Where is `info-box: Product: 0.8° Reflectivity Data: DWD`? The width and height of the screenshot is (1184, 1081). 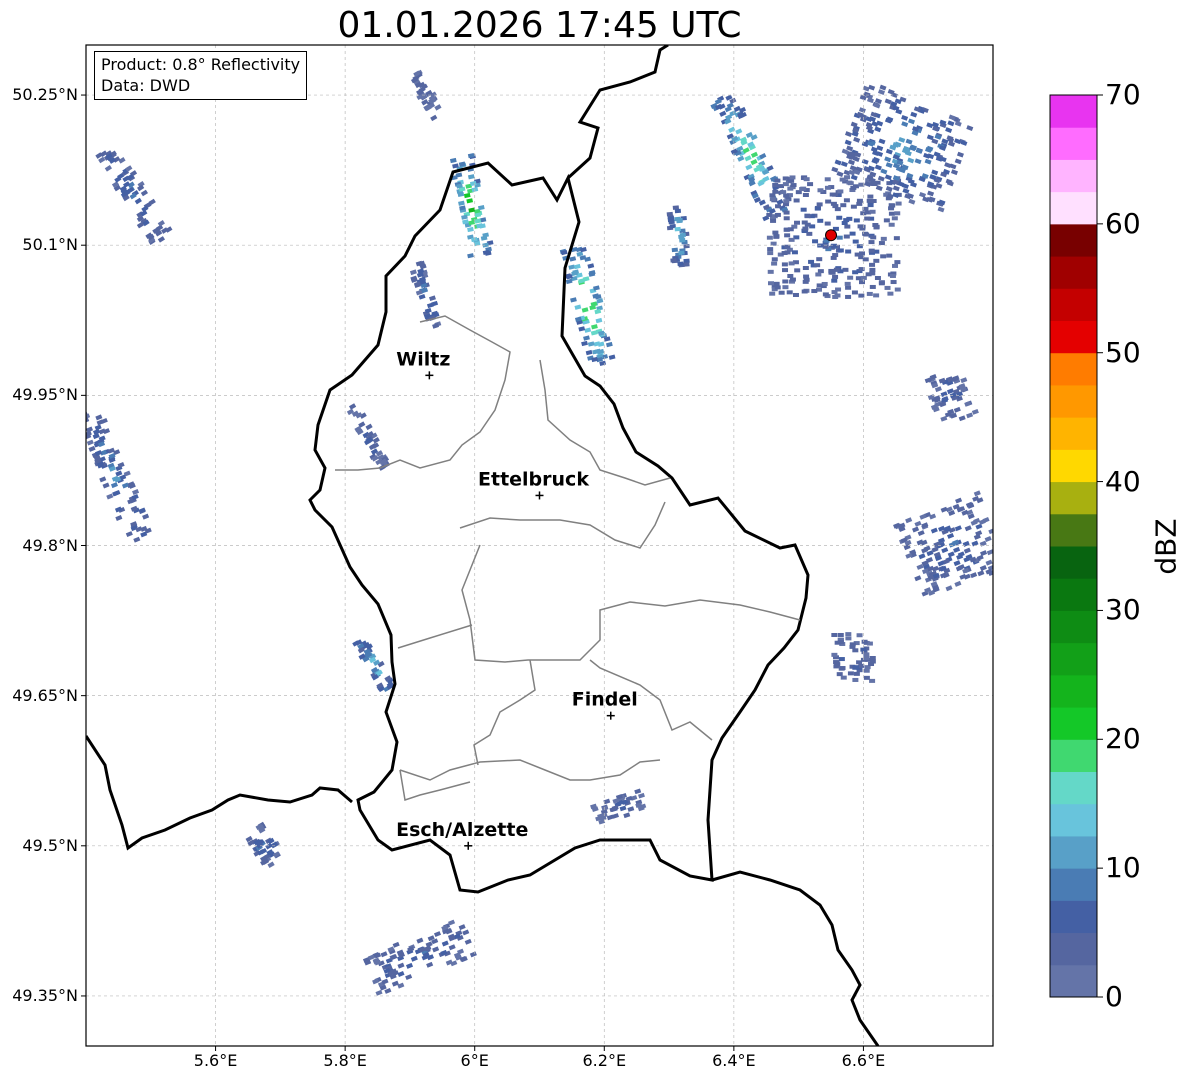
info-box: Product: 0.8° Reflectivity Data: DWD is located at coordinates (201, 75).